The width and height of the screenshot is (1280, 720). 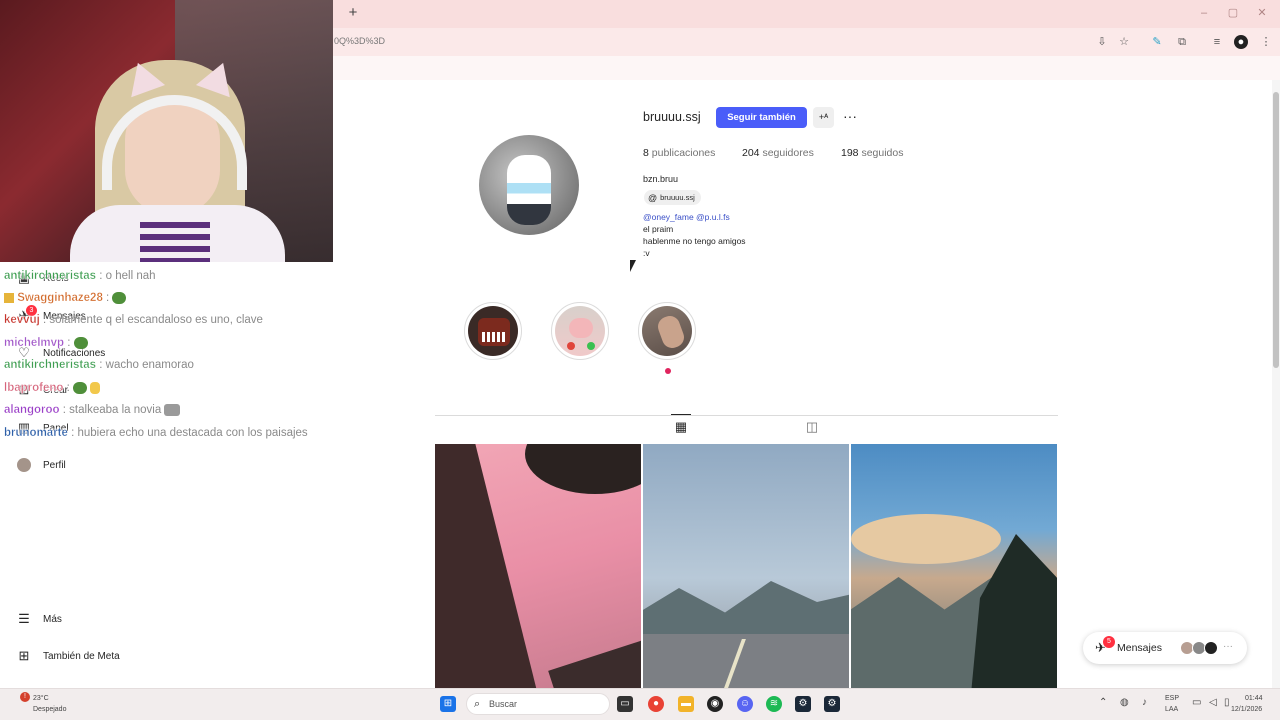 What do you see at coordinates (661, 179) in the screenshot?
I see `profile-full-name: bzn.bruu` at bounding box center [661, 179].